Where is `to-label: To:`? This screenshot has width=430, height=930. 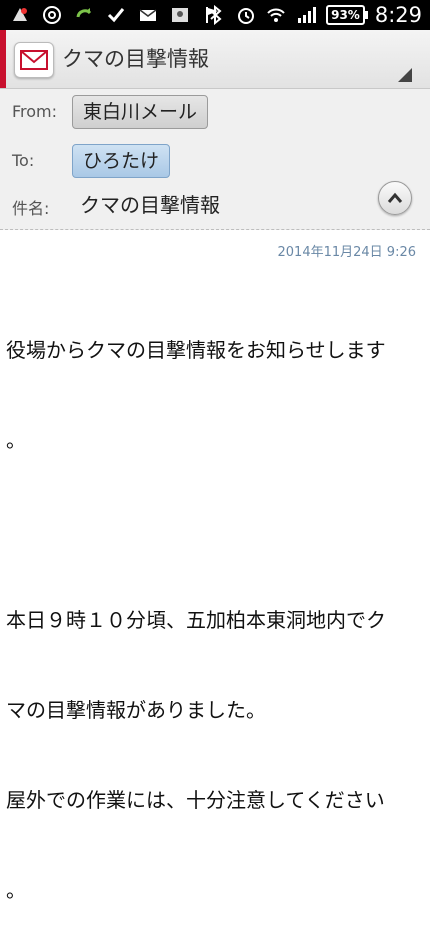
to-label: To: is located at coordinates (23, 160).